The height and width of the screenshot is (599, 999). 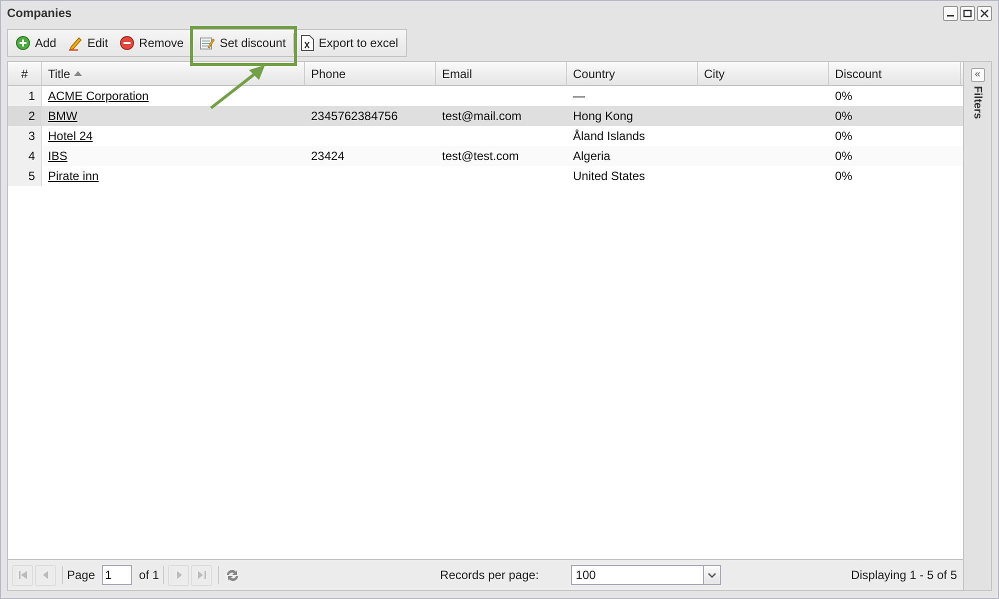 I want to click on export-button: Export to excel, so click(x=350, y=43).